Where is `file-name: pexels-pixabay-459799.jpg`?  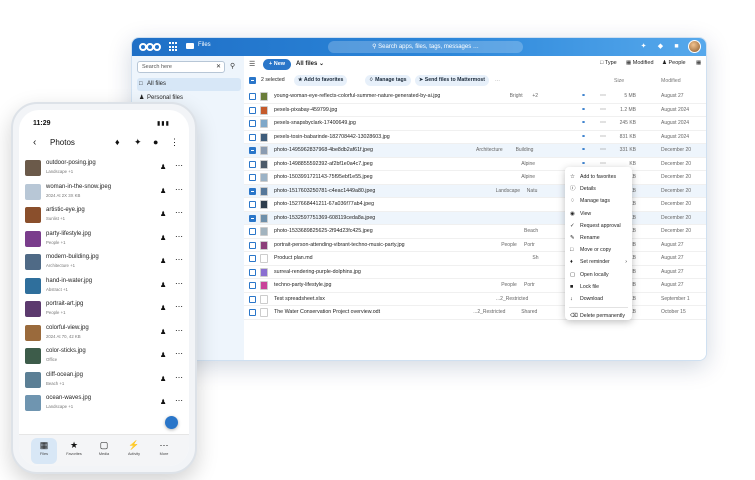
file-name: pexels-pixabay-459799.jpg is located at coordinates (305, 110).